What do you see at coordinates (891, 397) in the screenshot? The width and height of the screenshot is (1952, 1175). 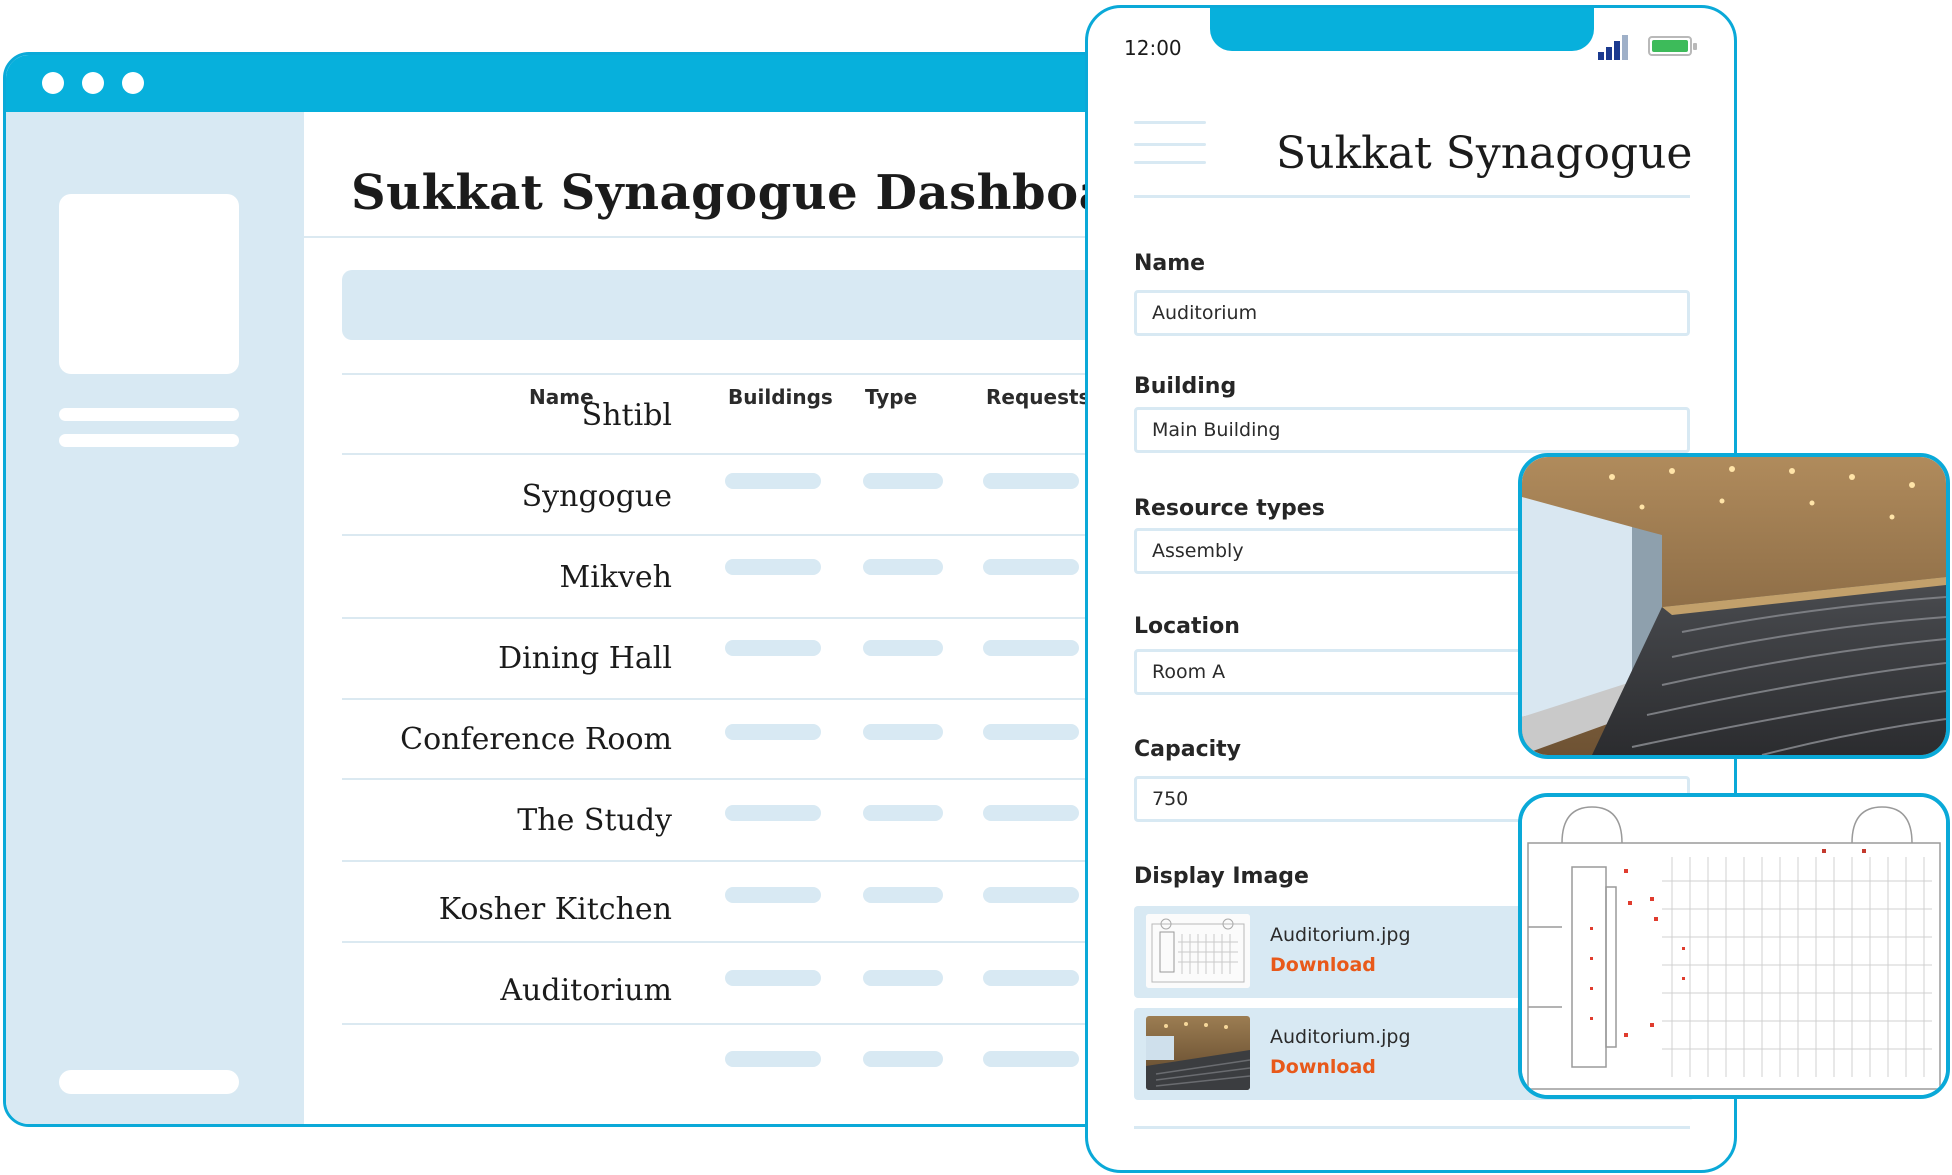 I see `column-header-type: Type` at bounding box center [891, 397].